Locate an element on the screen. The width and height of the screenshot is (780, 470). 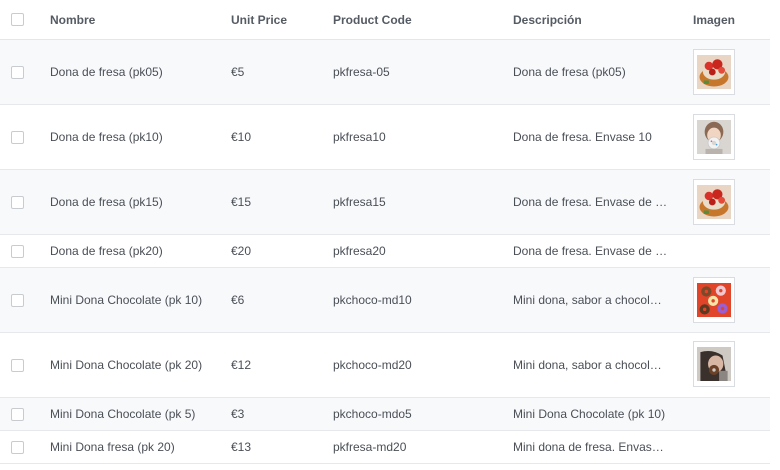
product-description: Dona de fresa. Envase de 15 is located at coordinates (590, 202).